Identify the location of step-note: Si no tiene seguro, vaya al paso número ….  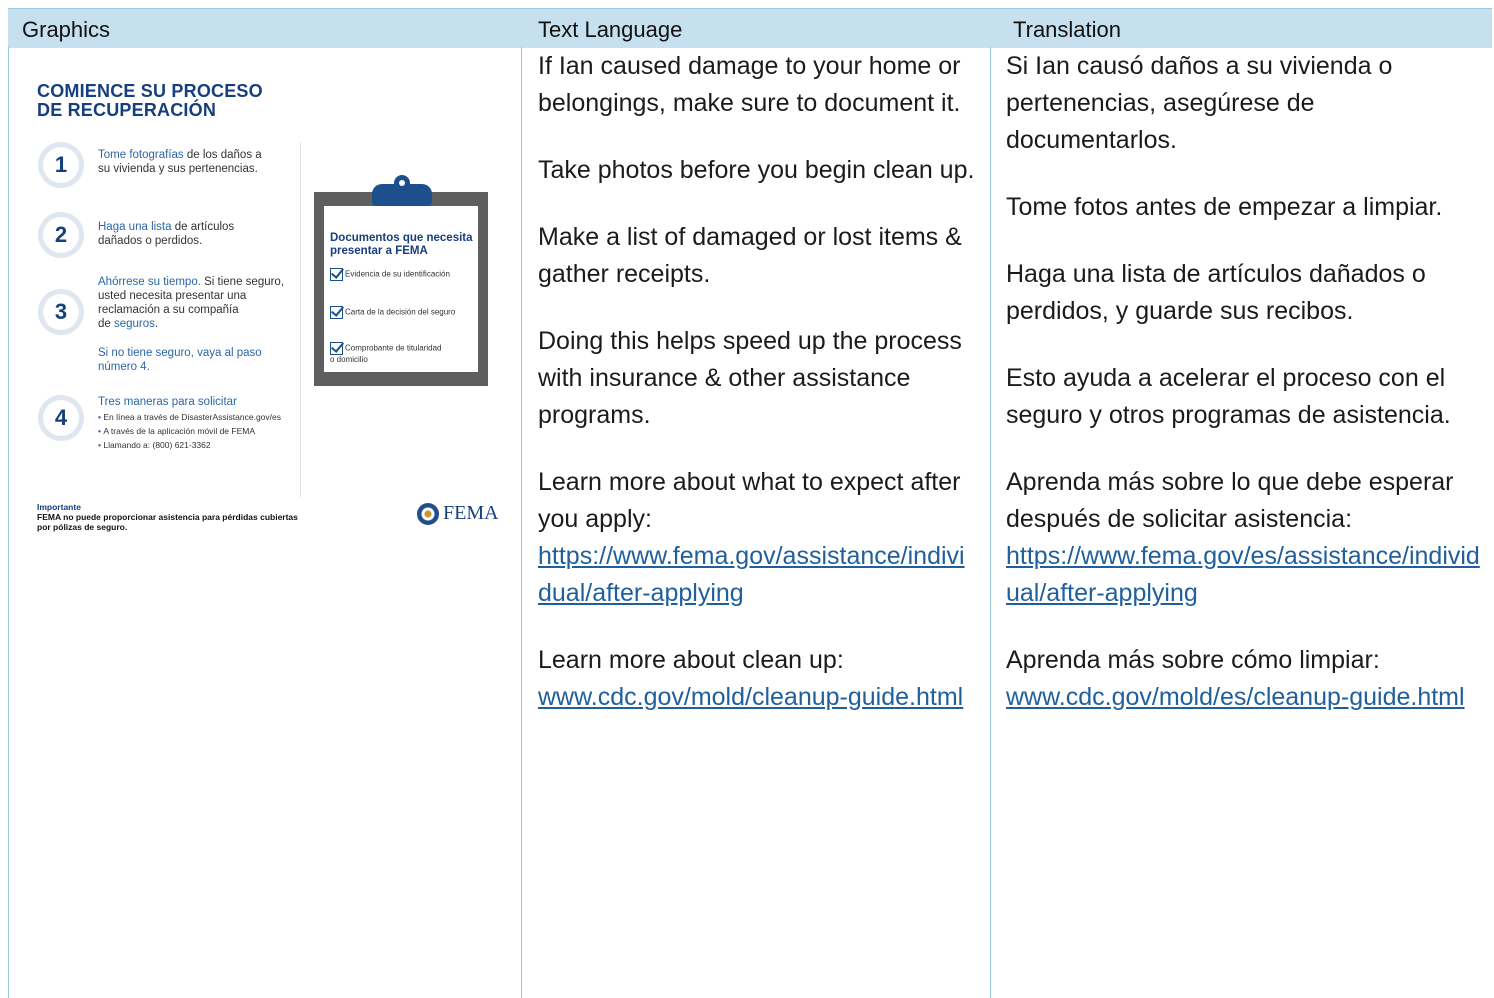
(180, 360).